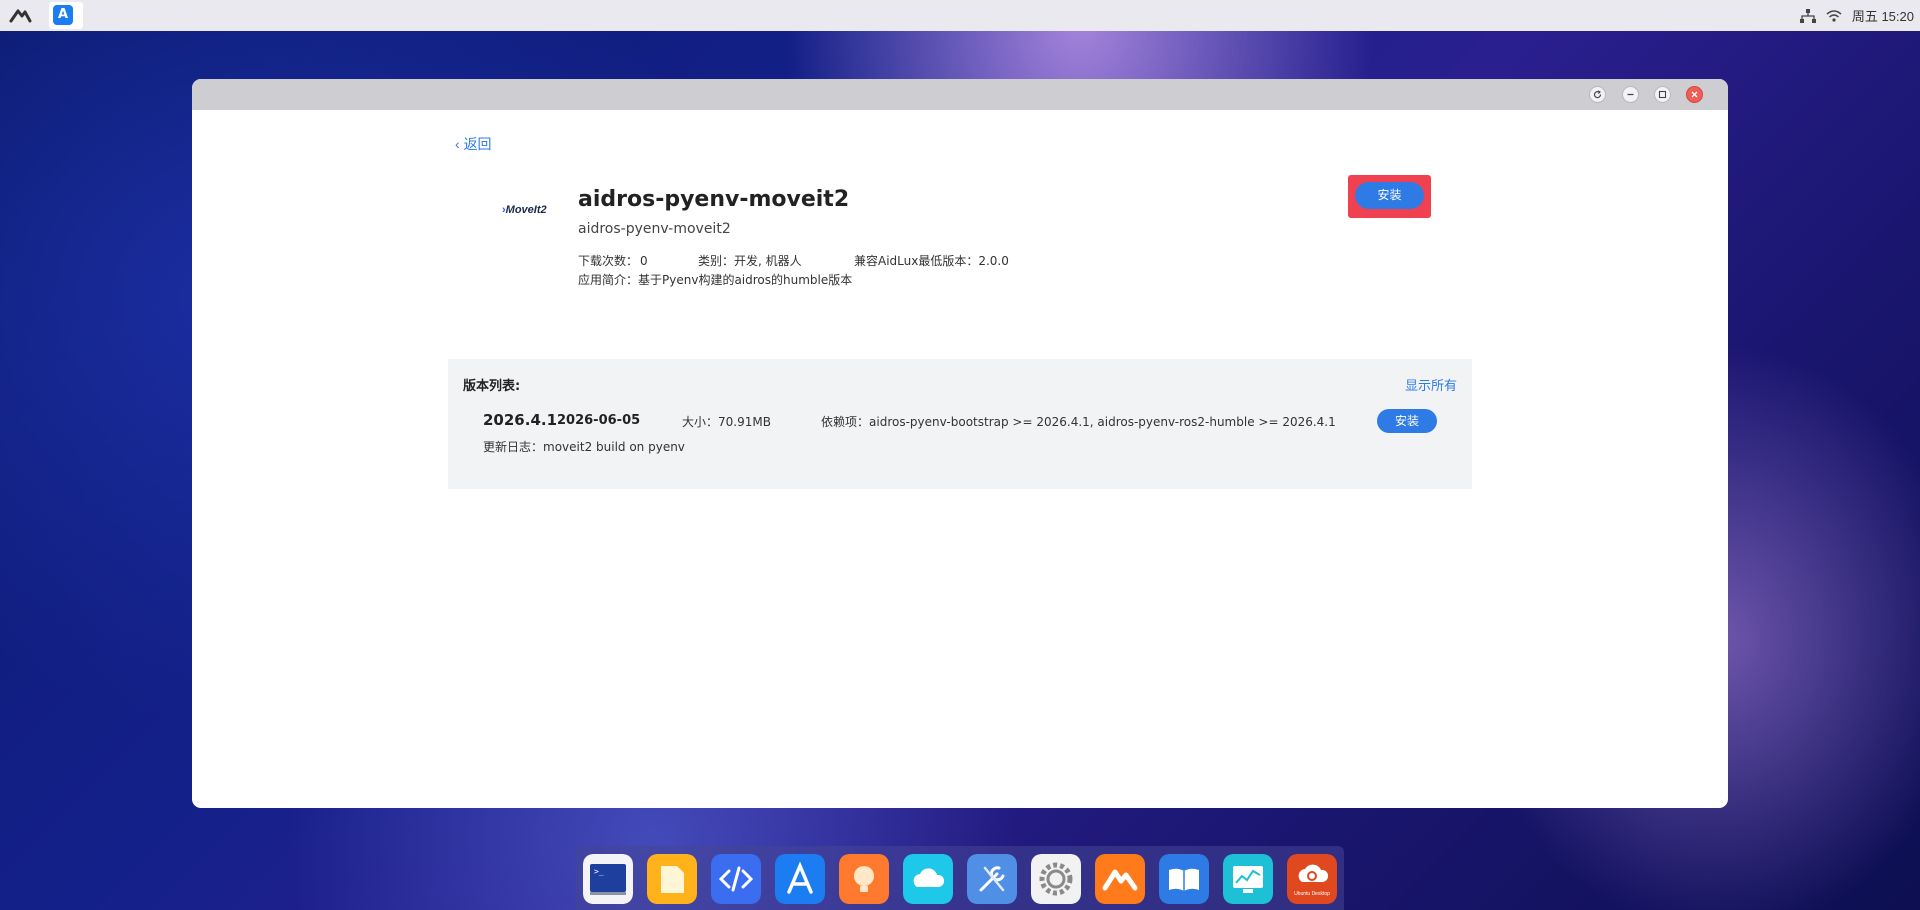  Describe the element at coordinates (845, 422) in the screenshot. I see `deps-label: 依赖项：` at that location.